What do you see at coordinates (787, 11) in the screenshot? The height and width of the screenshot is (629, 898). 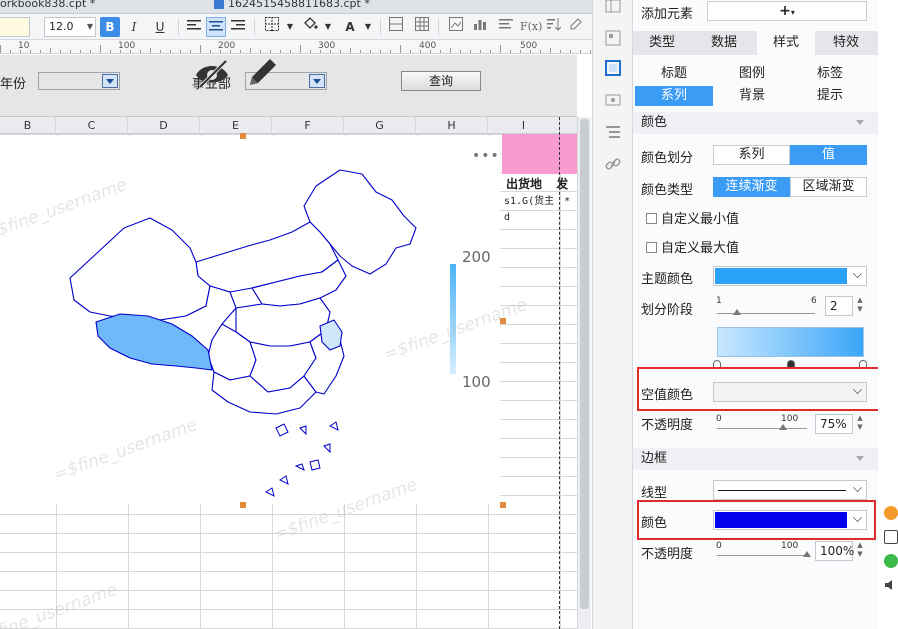 I see `add-element-button: +▾` at bounding box center [787, 11].